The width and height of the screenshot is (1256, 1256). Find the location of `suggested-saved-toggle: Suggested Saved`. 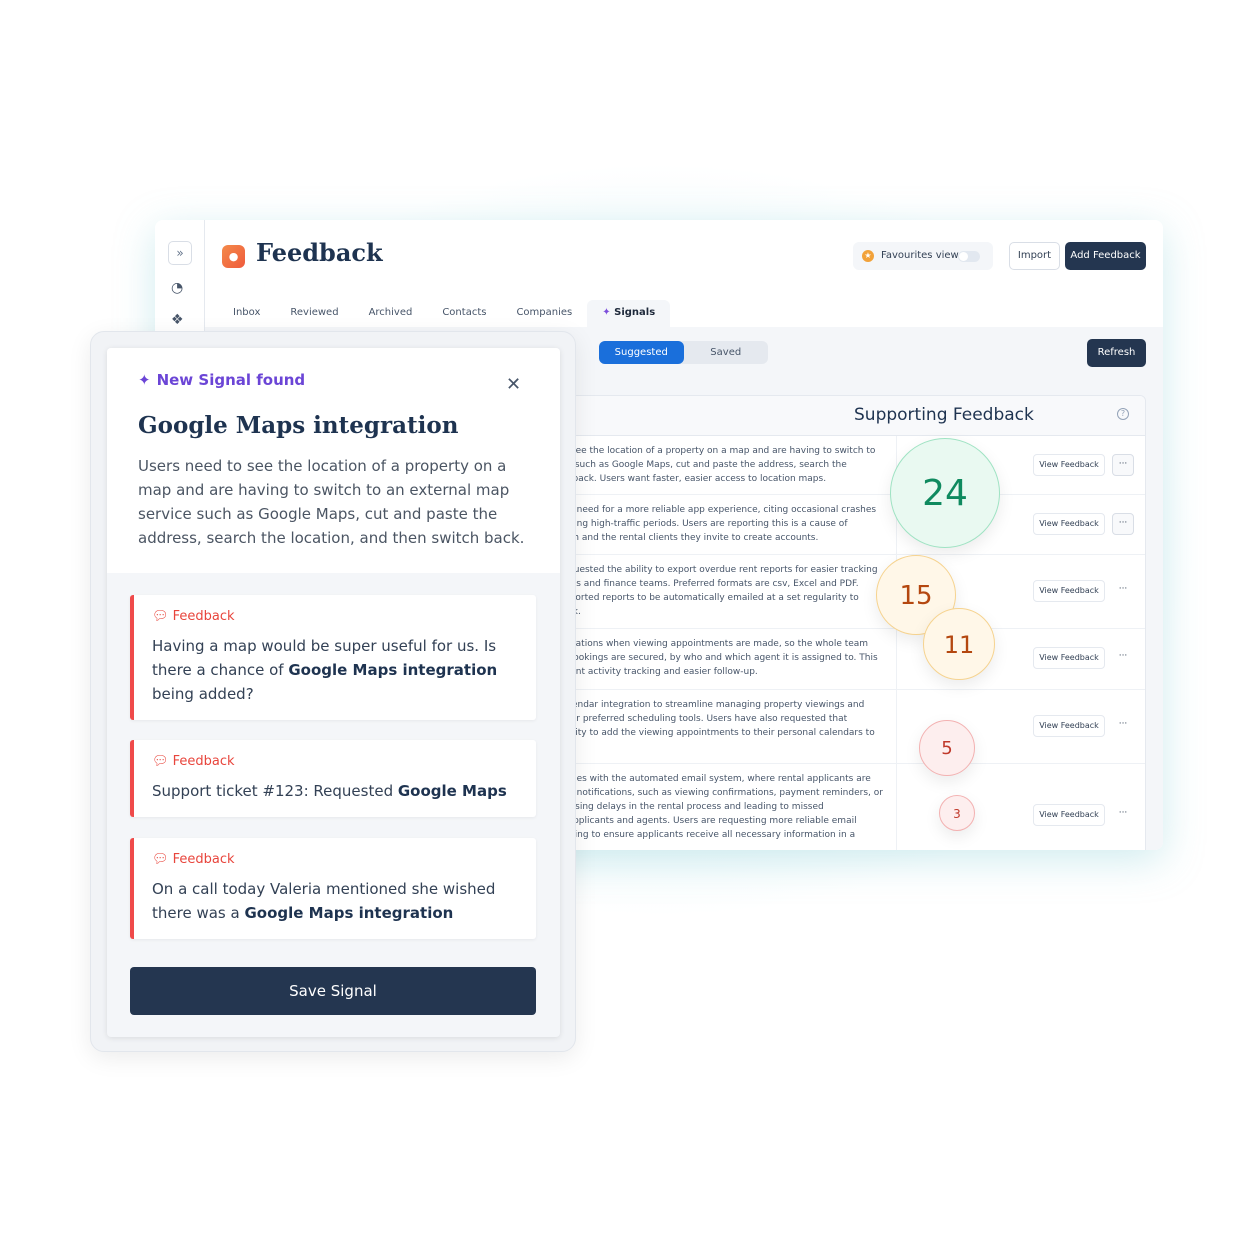

suggested-saved-toggle: Suggested Saved is located at coordinates (683, 352).